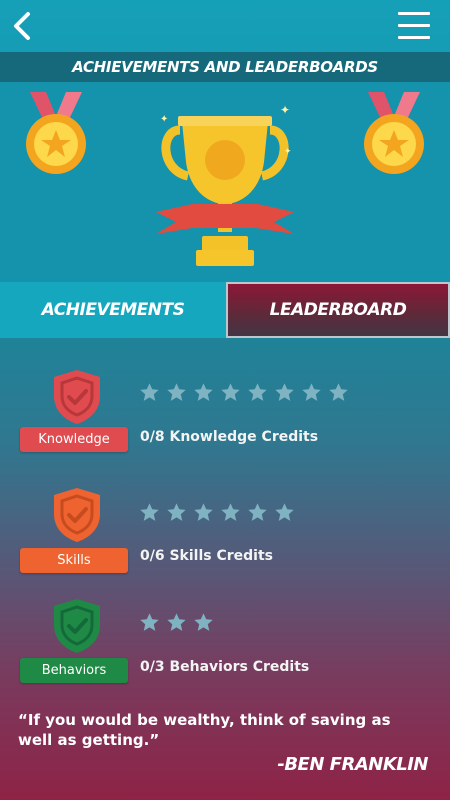 The image size is (450, 800). Describe the element at coordinates (229, 437) in the screenshot. I see `credits-text: 0/8 Knowledge Credits` at that location.